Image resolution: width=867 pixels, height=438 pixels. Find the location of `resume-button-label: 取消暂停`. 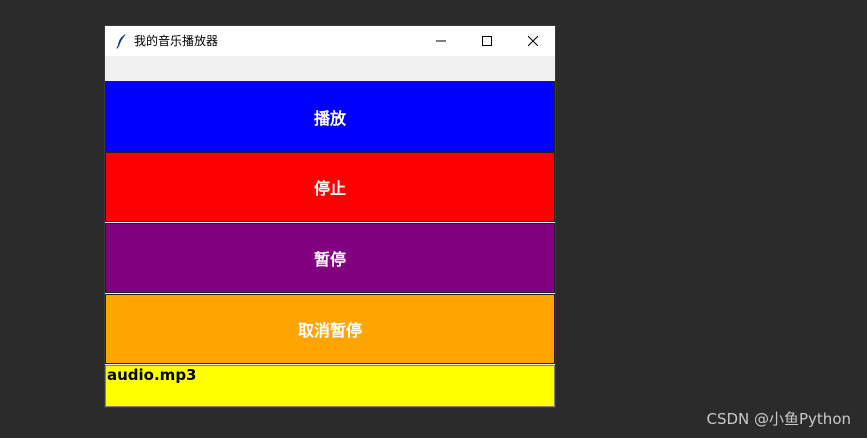

resume-button-label: 取消暂停 is located at coordinates (329, 330).